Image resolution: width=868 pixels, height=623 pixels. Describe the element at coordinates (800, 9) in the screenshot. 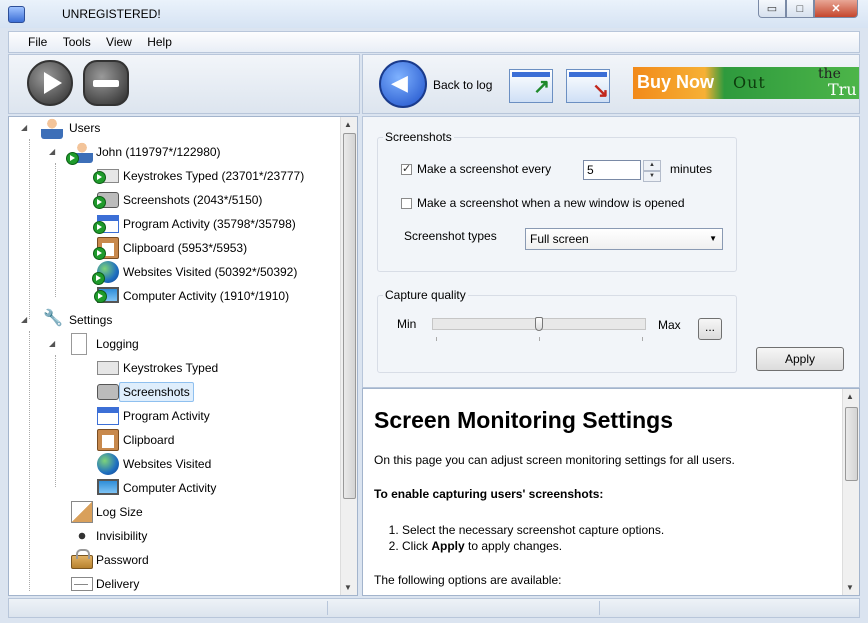

I see `maximize-button: □` at that location.